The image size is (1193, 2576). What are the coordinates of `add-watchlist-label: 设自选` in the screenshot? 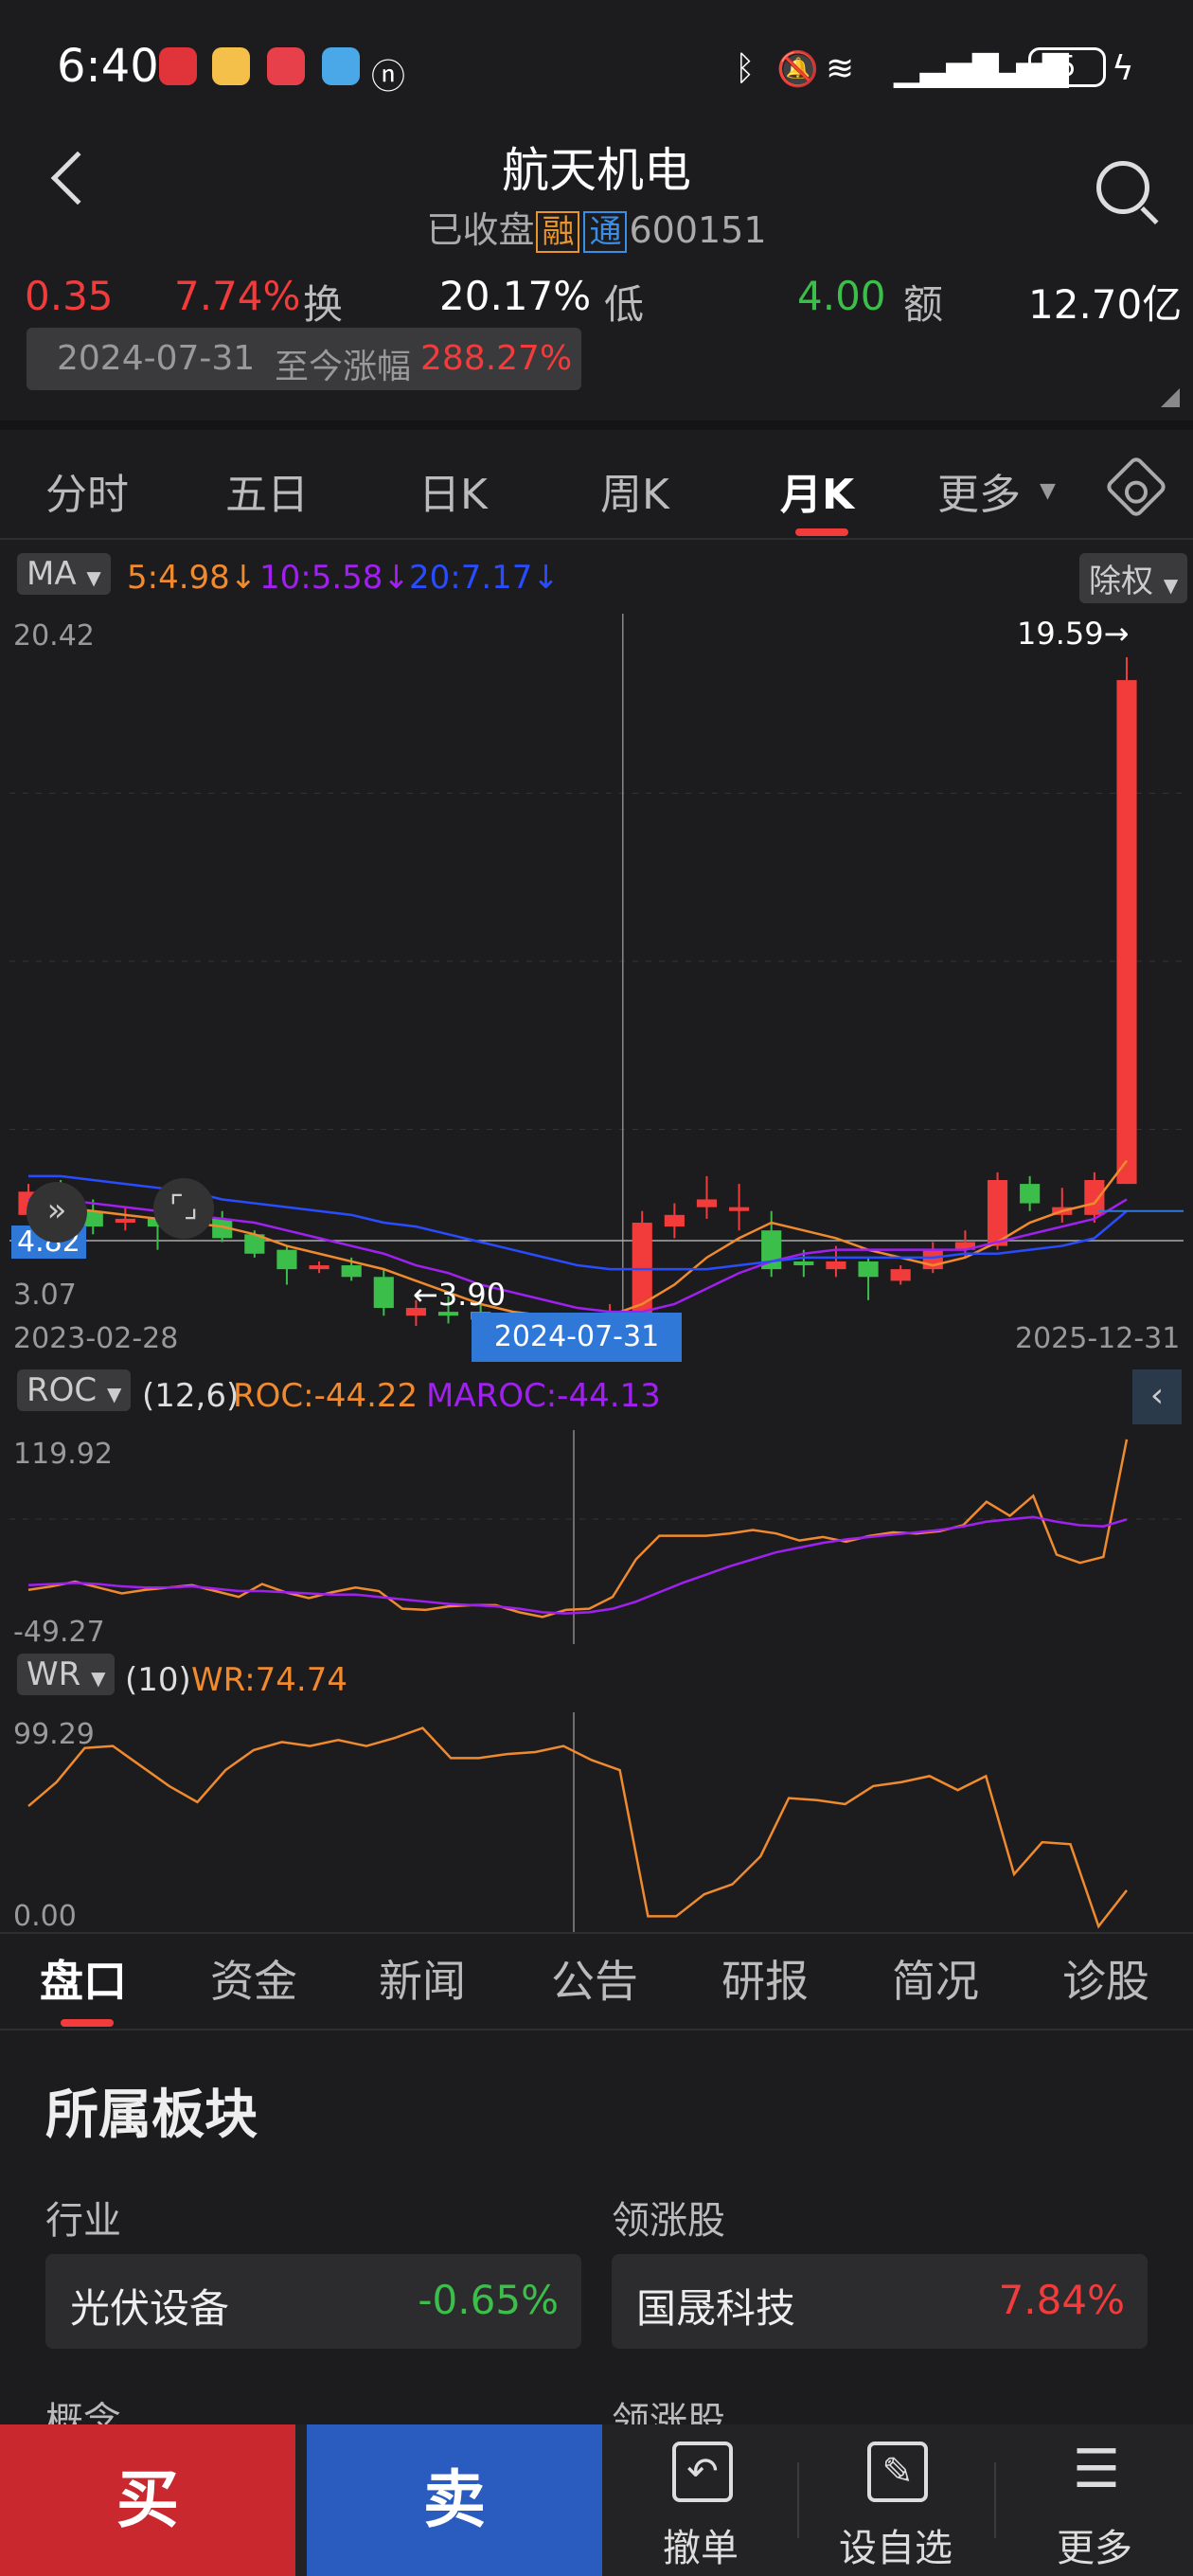 It's located at (896, 2548).